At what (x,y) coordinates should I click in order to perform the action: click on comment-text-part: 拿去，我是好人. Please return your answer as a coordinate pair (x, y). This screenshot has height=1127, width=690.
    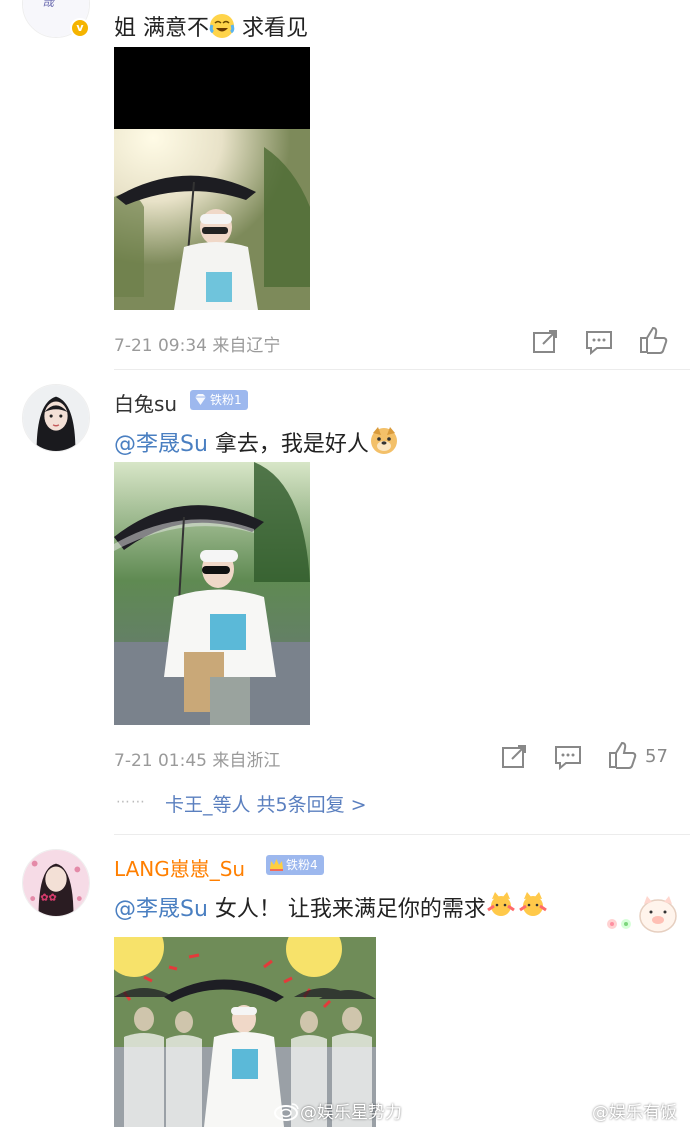
    Looking at the image, I should click on (288, 444).